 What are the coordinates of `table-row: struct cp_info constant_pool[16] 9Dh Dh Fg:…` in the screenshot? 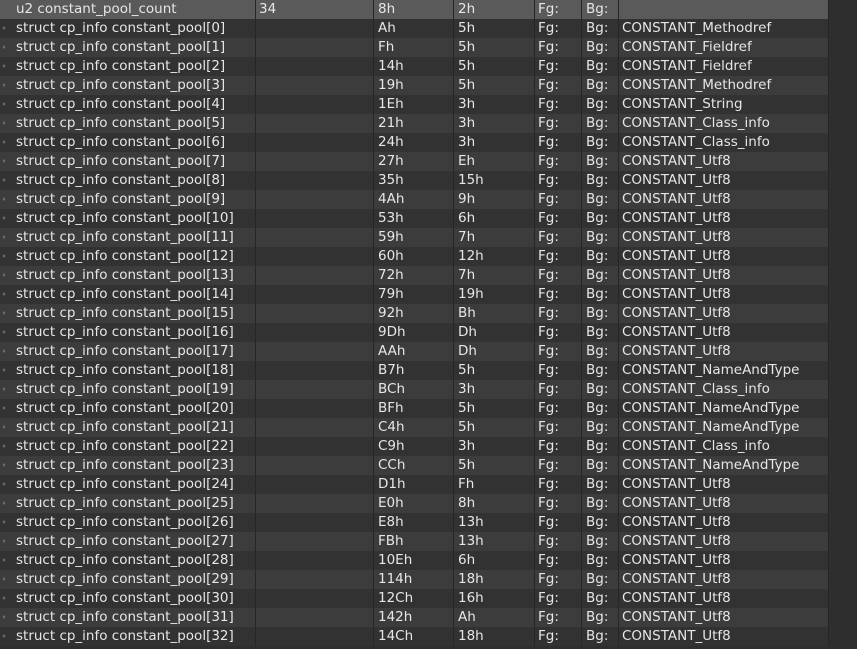 It's located at (428, 332).